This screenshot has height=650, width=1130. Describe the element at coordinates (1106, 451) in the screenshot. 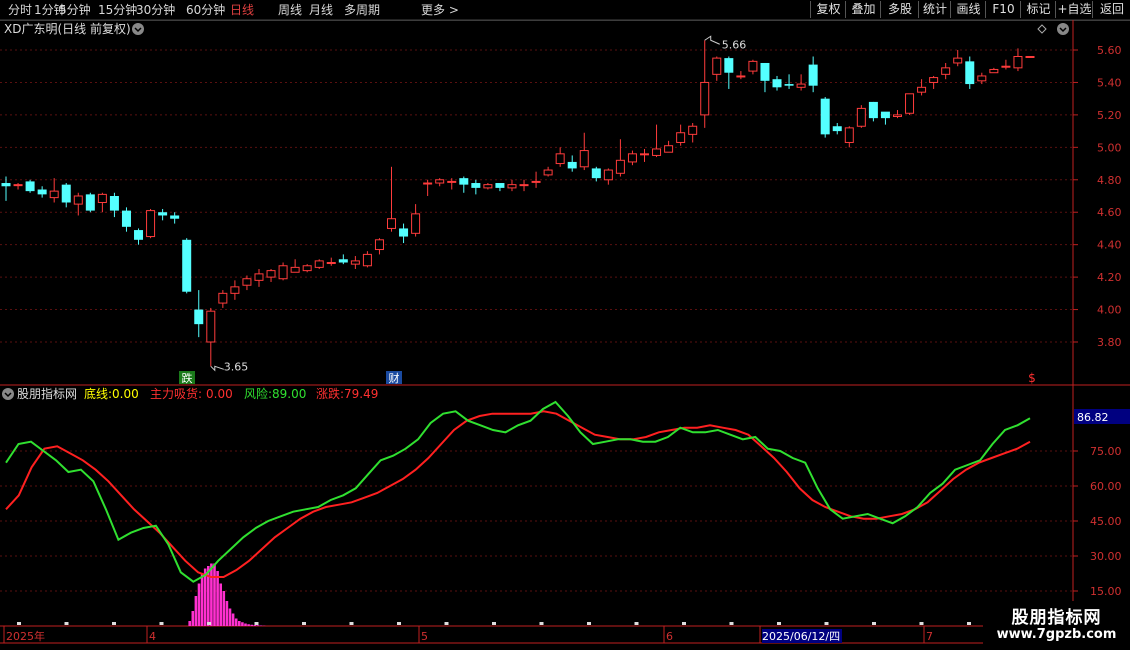

I see `indicator-tick-label: 75.00` at that location.